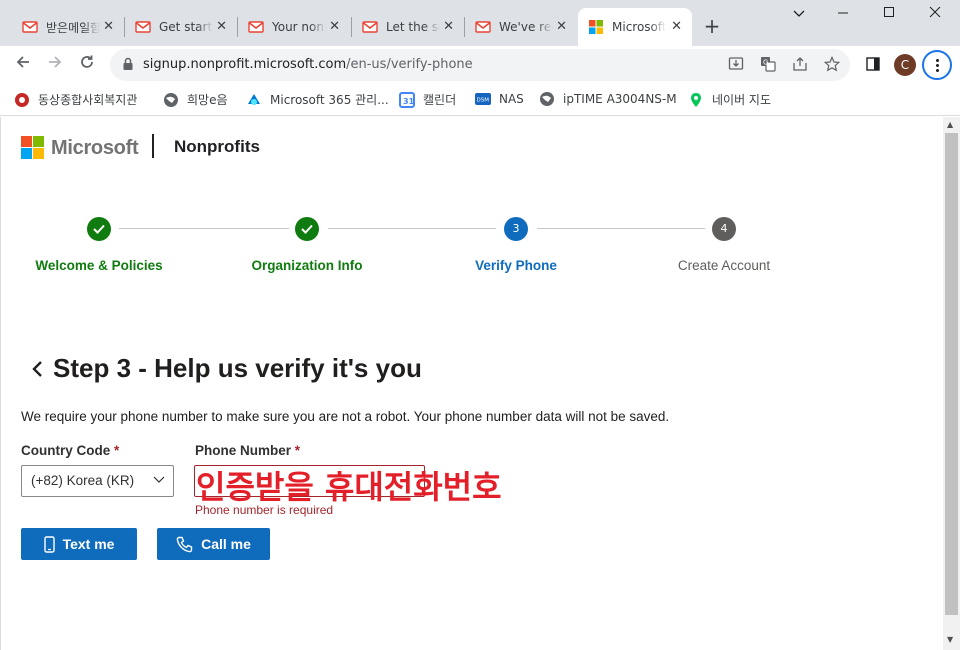 Image resolution: width=960 pixels, height=650 pixels. What do you see at coordinates (153, 146) in the screenshot?
I see `header-divider` at bounding box center [153, 146].